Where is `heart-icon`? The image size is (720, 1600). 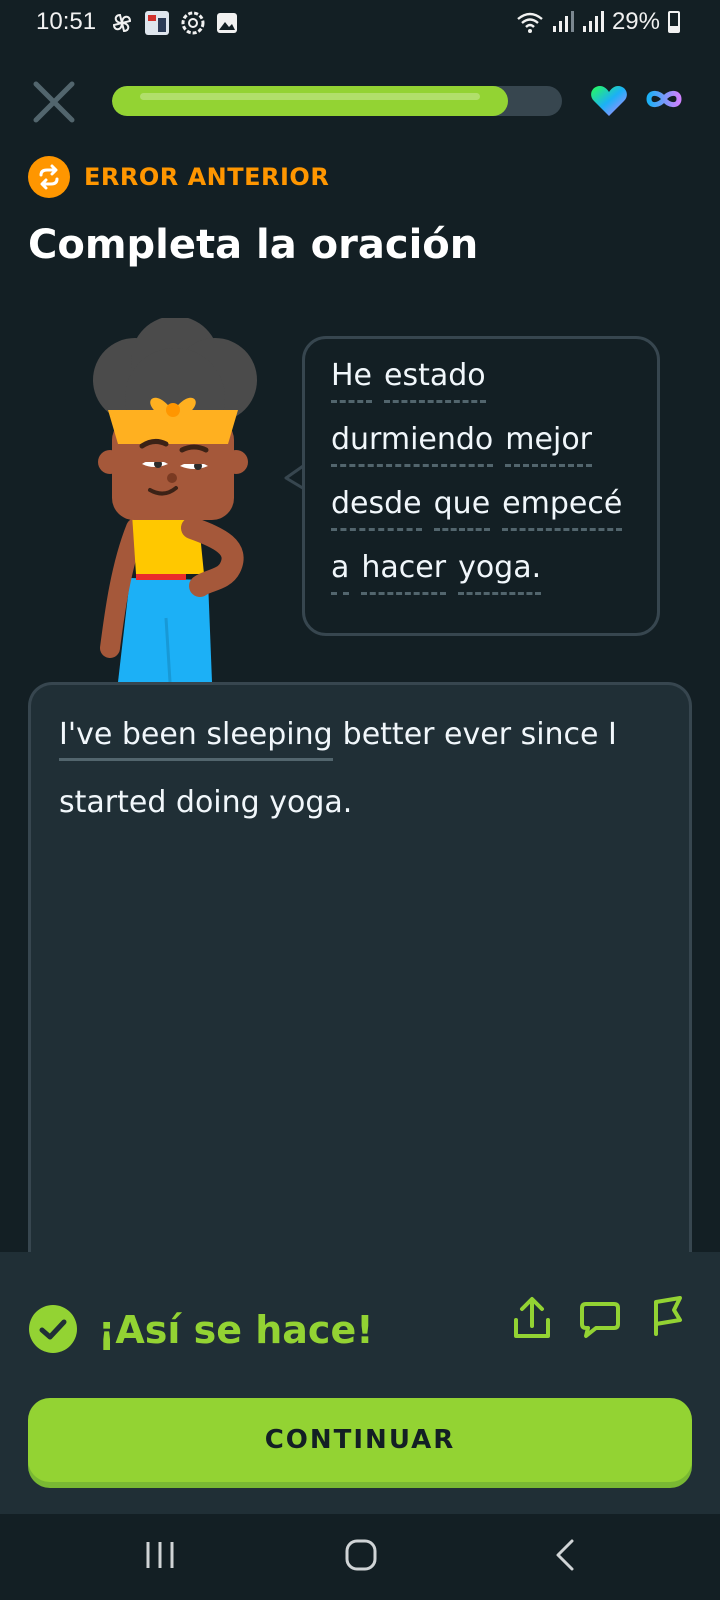 heart-icon is located at coordinates (609, 101).